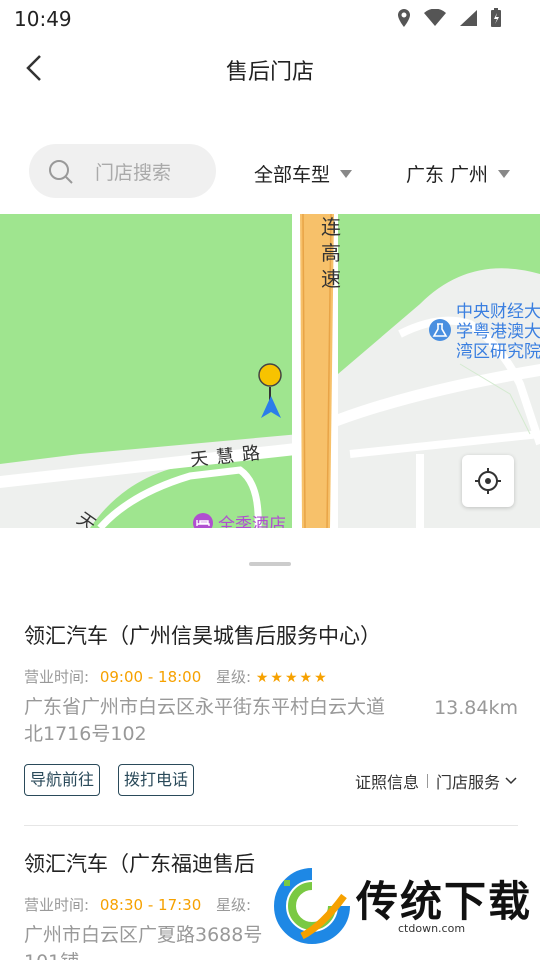 The width and height of the screenshot is (540, 960). What do you see at coordinates (252, 521) in the screenshot?
I see `poi-hotel-label: 全季酒店` at bounding box center [252, 521].